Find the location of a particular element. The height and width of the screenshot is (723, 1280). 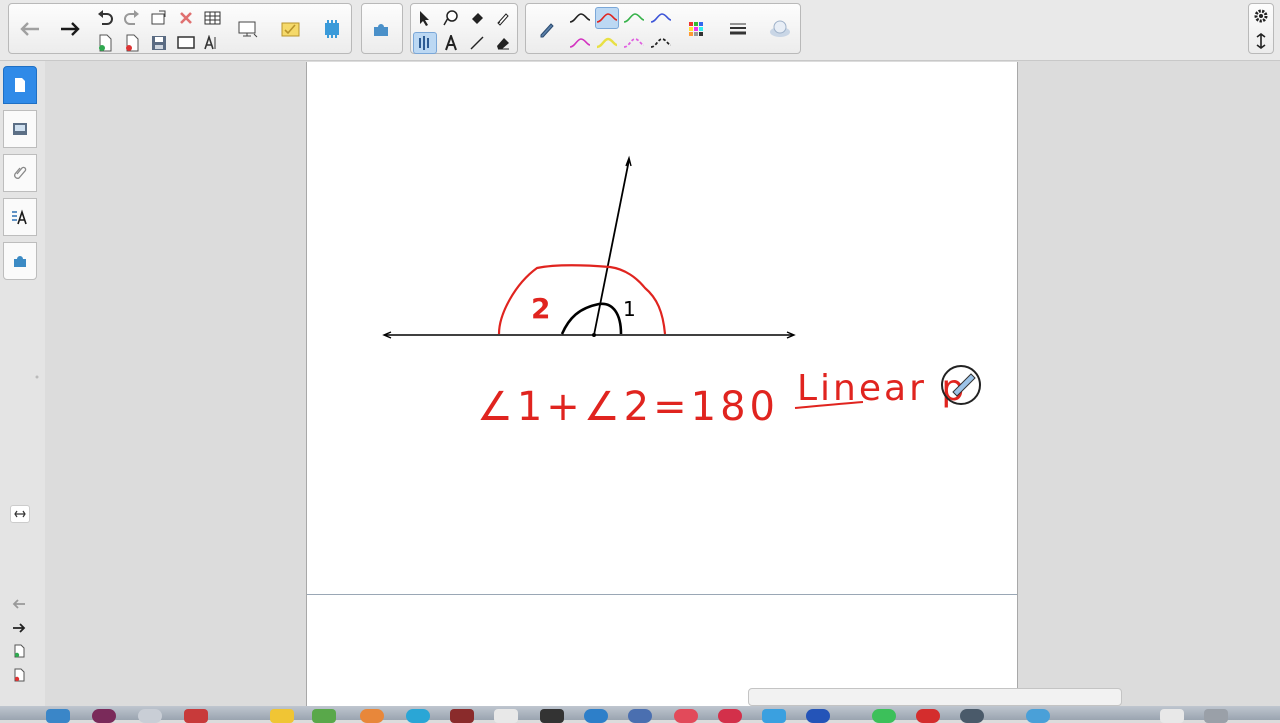

addons-tab is located at coordinates (20, 261).